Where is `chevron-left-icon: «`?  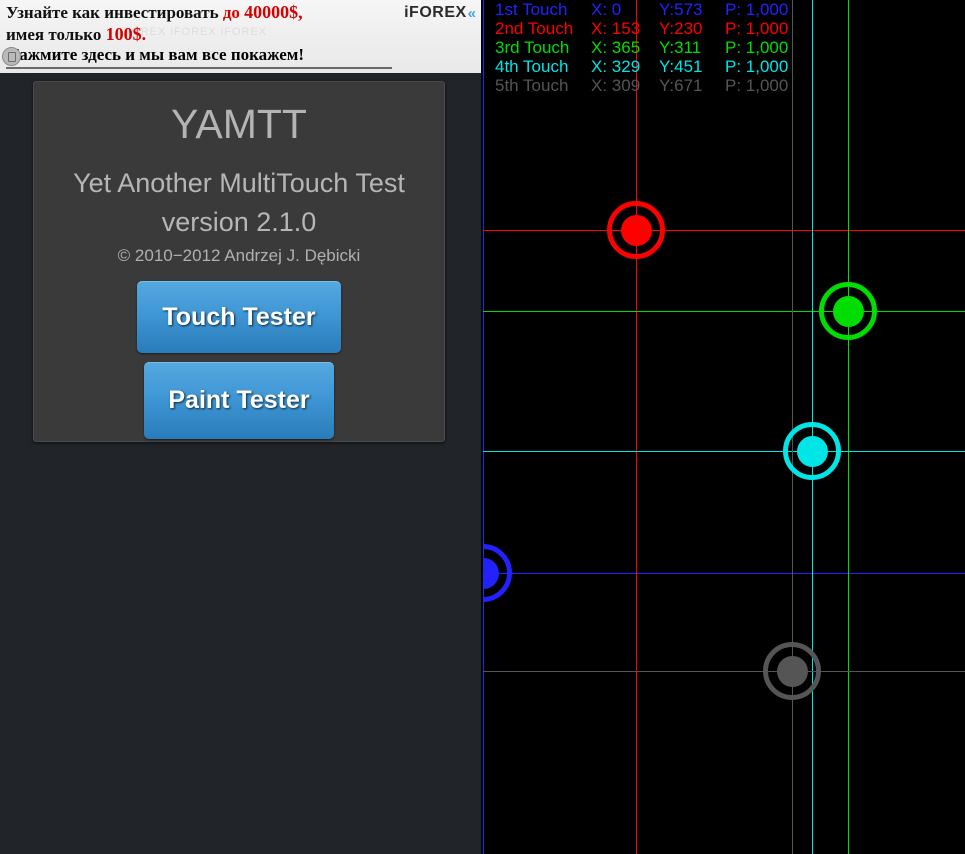 chevron-left-icon: « is located at coordinates (472, 13).